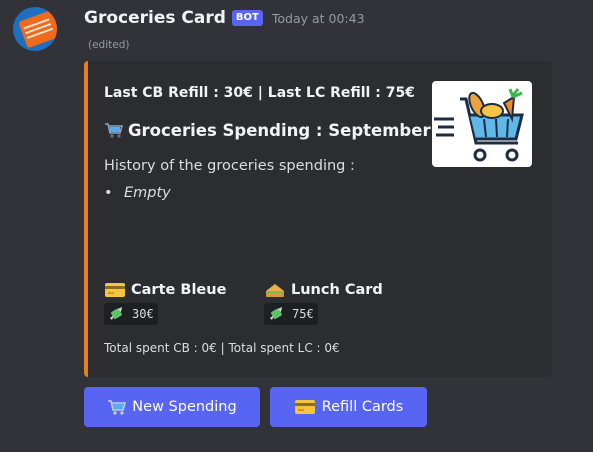 The height and width of the screenshot is (452, 593). What do you see at coordinates (482, 124) in the screenshot?
I see `grocery-cart-icon` at bounding box center [482, 124].